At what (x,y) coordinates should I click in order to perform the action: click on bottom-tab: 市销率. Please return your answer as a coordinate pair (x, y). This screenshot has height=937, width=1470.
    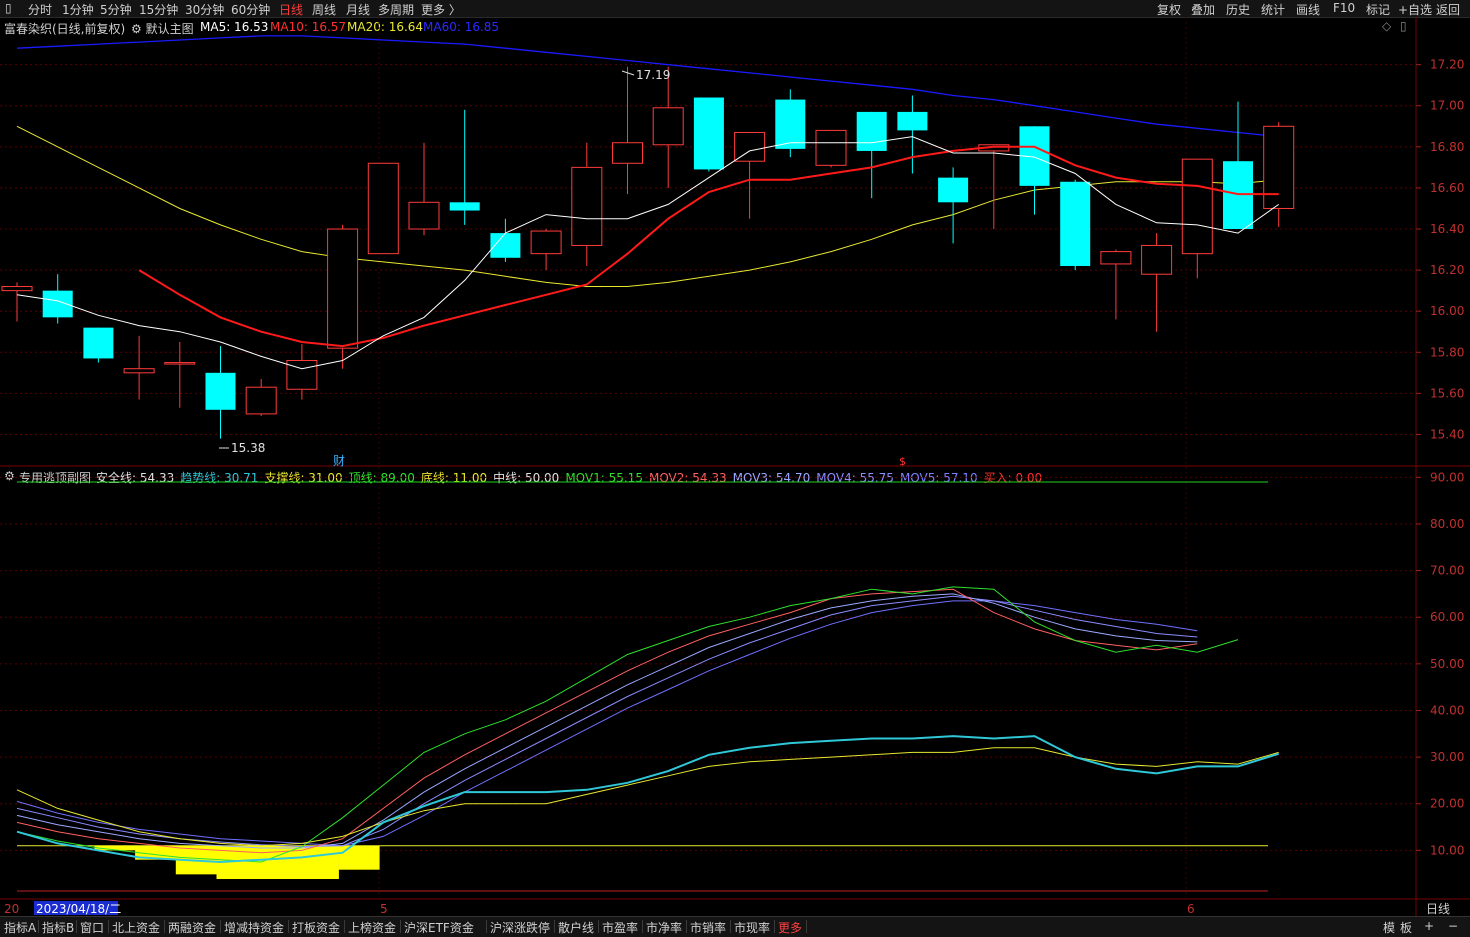
    Looking at the image, I should click on (708, 927).